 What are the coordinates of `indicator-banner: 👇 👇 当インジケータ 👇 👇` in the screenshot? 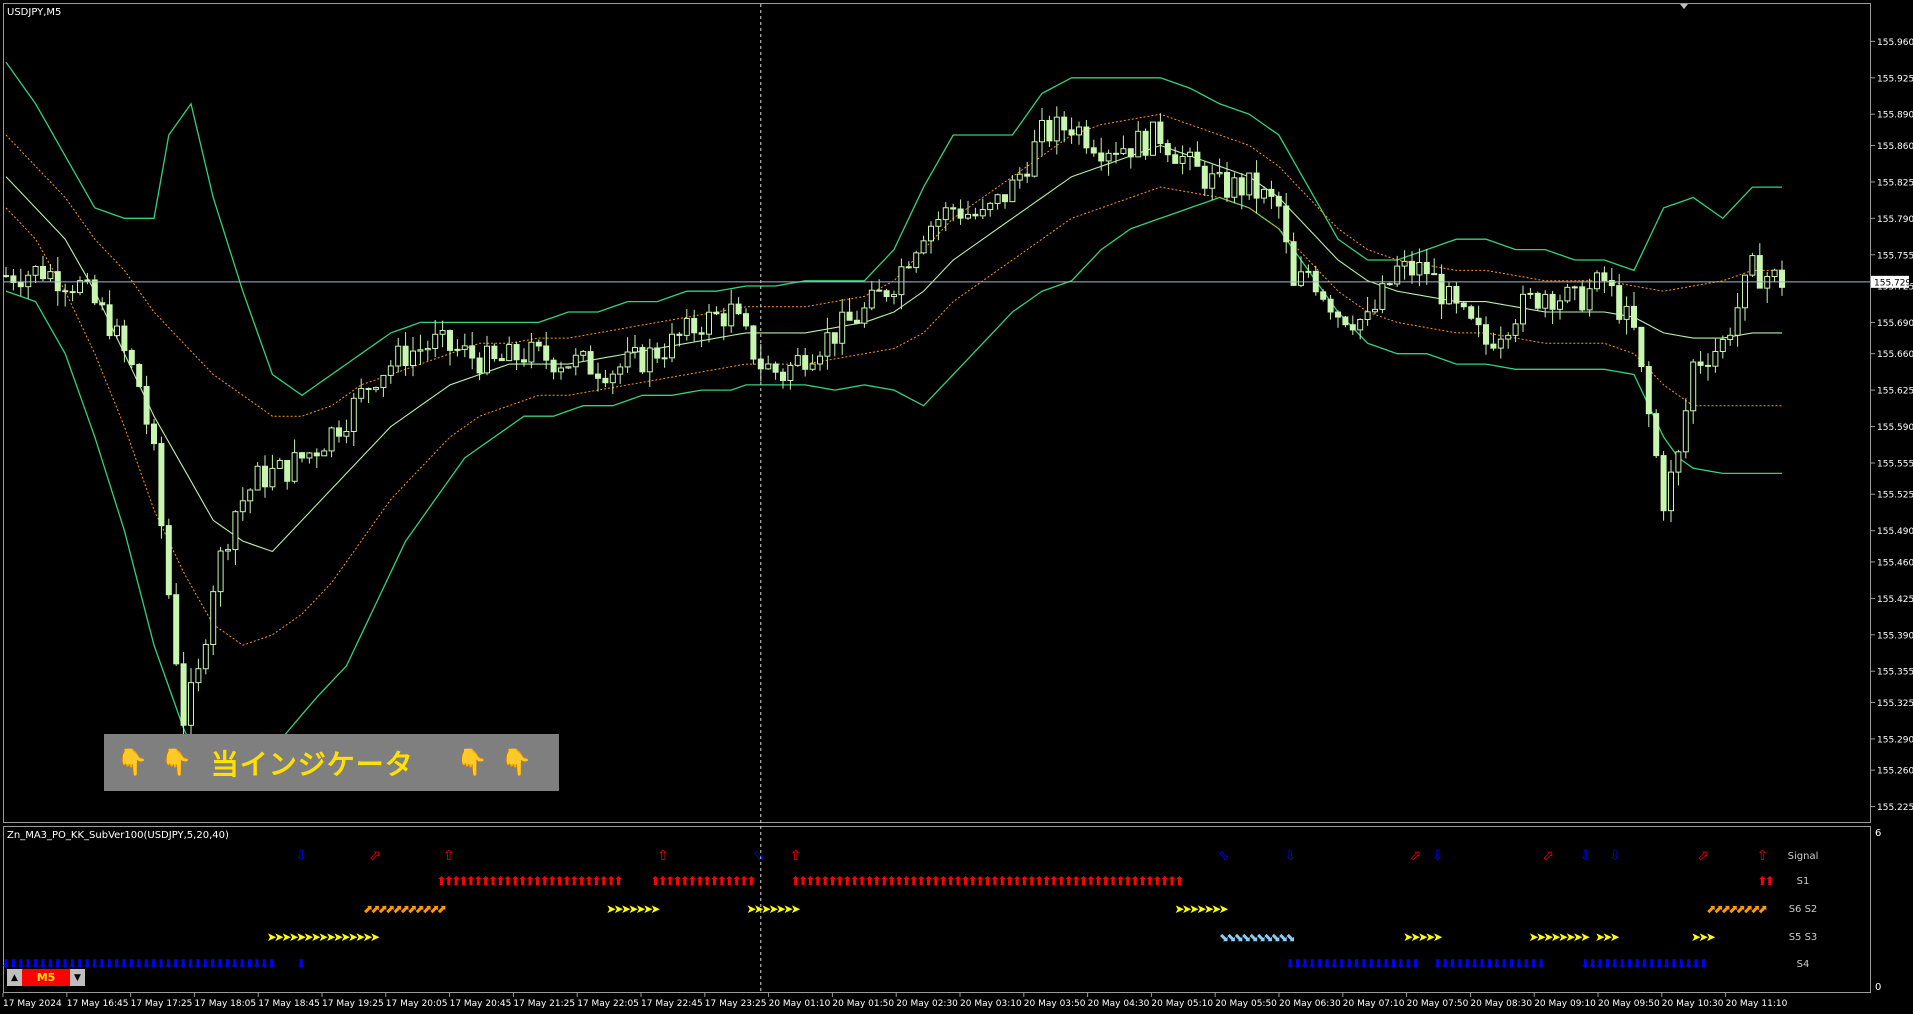 It's located at (331, 762).